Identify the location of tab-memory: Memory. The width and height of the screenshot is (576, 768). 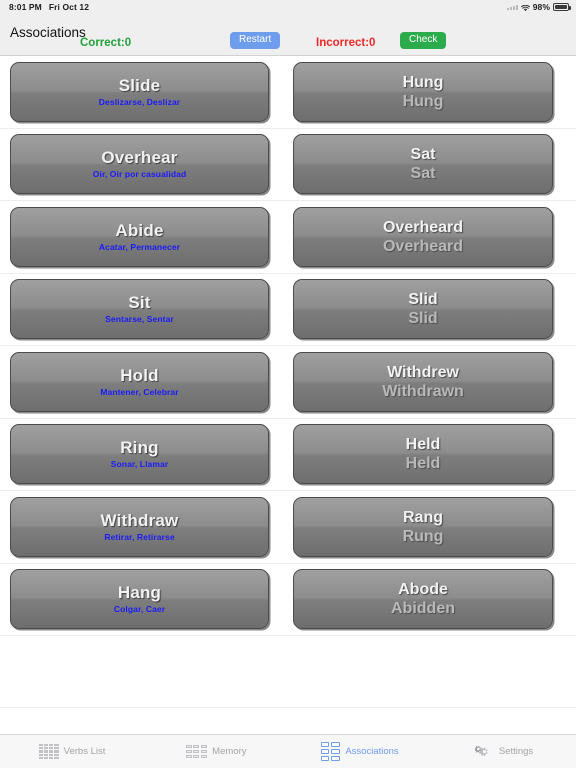
(216, 751).